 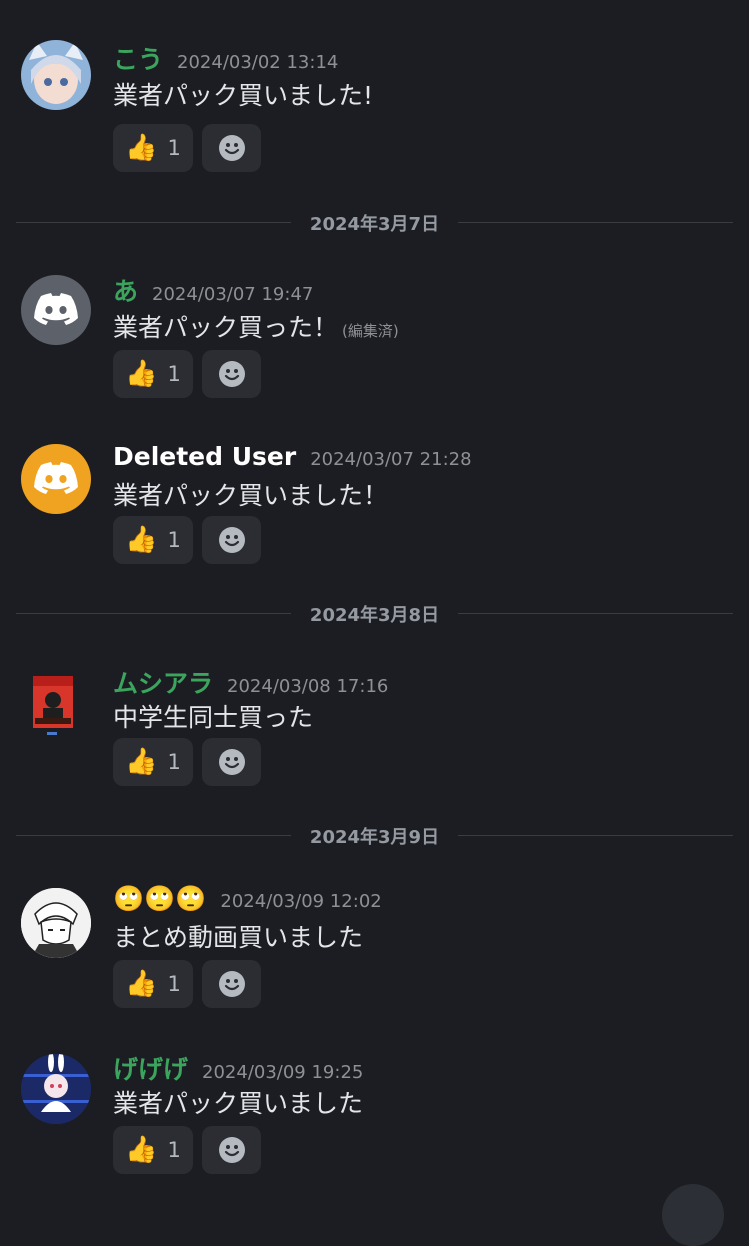 I want to click on message-content: まとめ動画買いました, so click(x=238, y=937).